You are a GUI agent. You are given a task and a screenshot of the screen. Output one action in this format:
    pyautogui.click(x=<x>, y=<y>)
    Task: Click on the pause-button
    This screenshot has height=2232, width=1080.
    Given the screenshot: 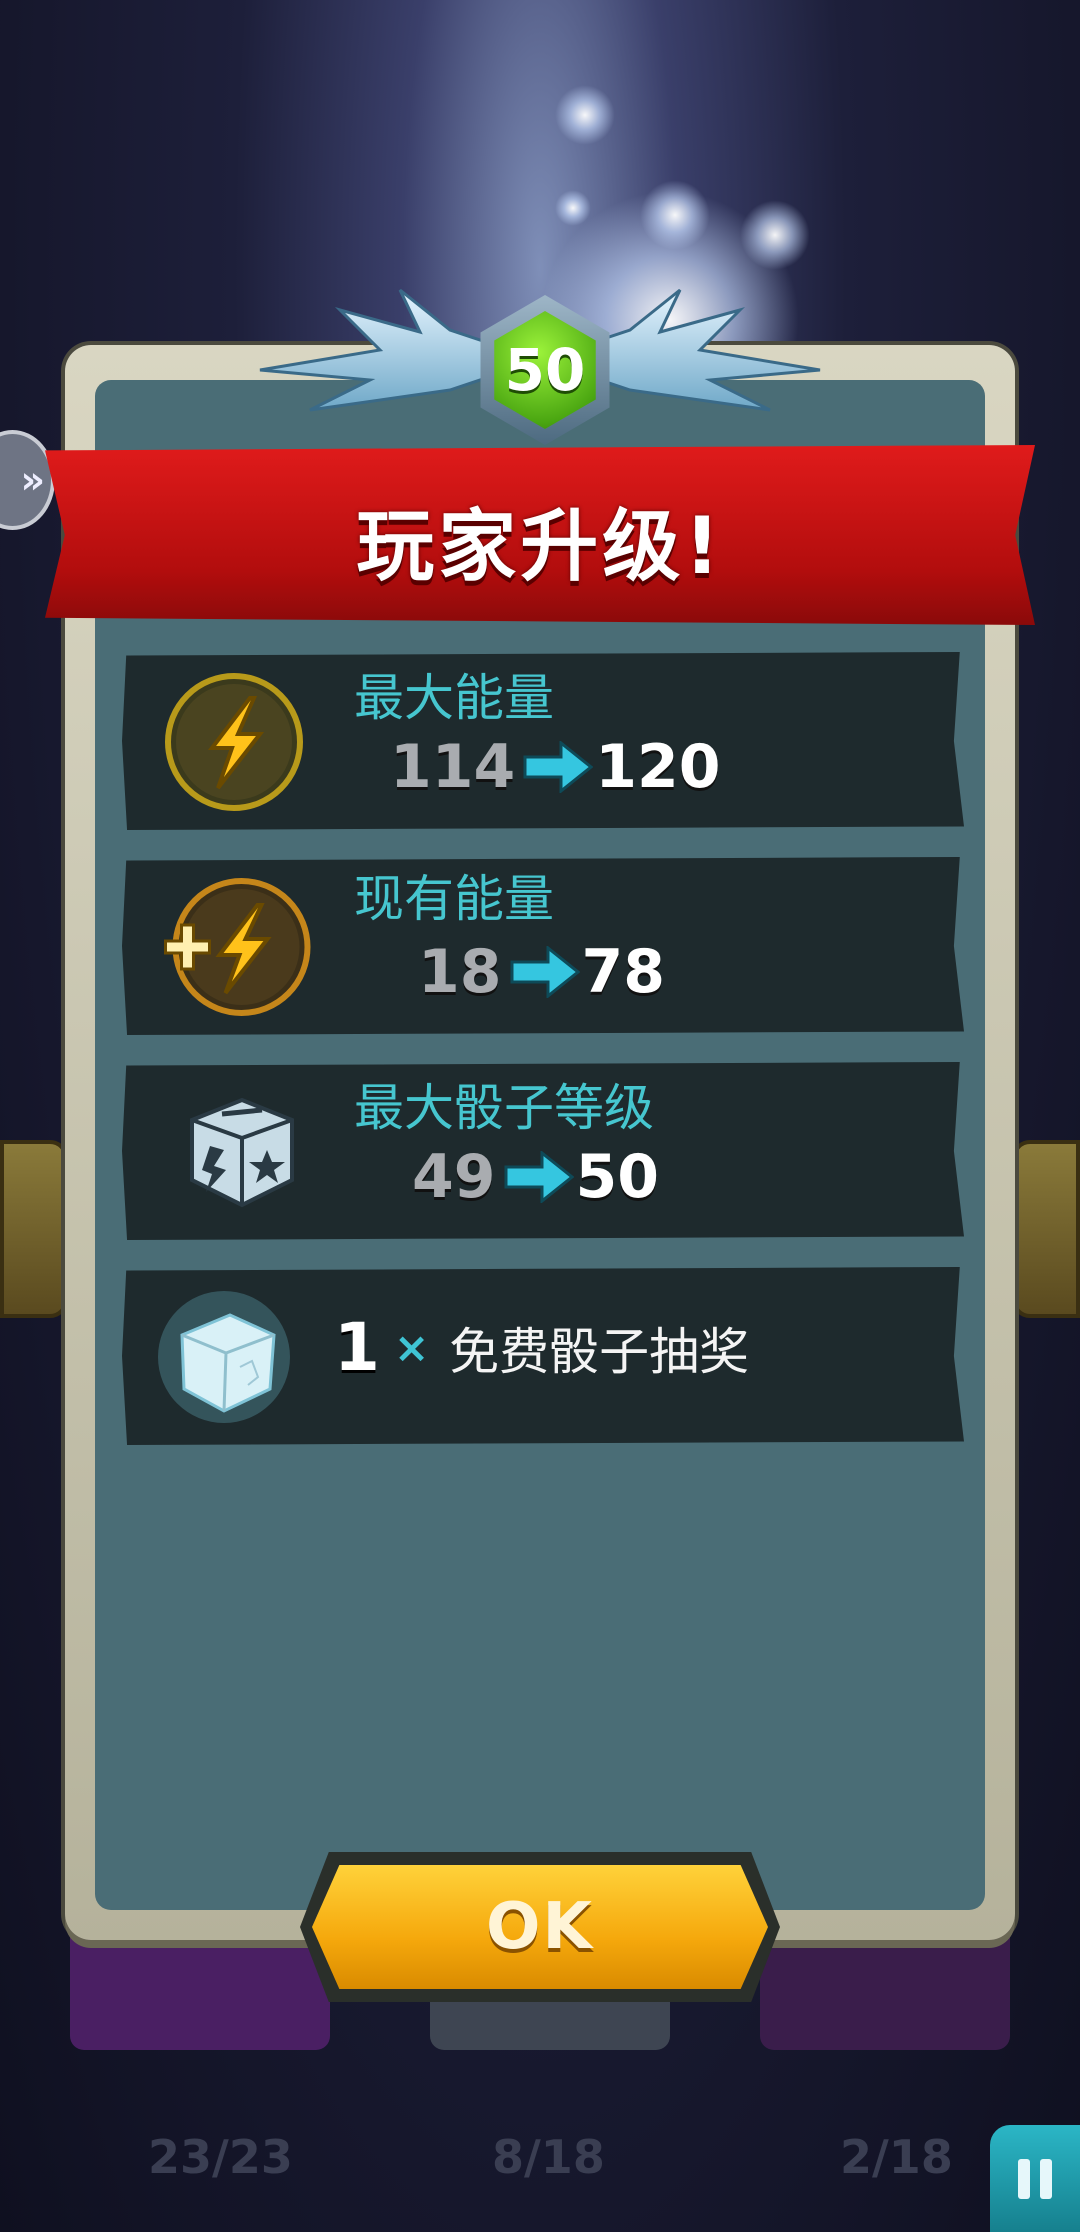 What is the action you would take?
    pyautogui.click(x=1035, y=2178)
    